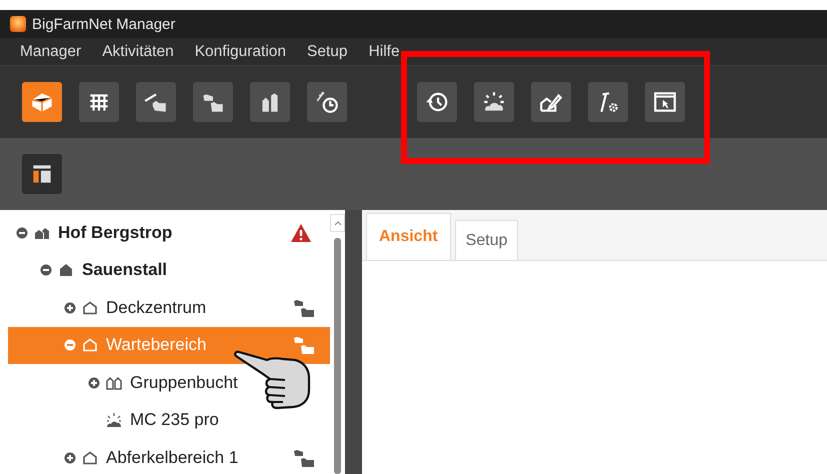 Image resolution: width=827 pixels, height=474 pixels. I want to click on app-logo-icon, so click(18, 24).